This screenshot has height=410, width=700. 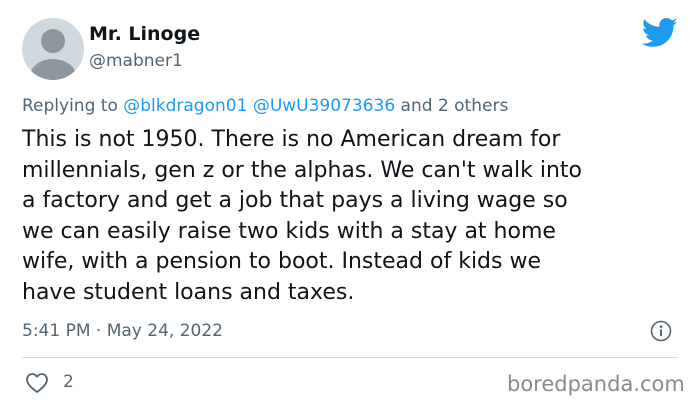 I want to click on default-avatar-icon, so click(x=53, y=49).